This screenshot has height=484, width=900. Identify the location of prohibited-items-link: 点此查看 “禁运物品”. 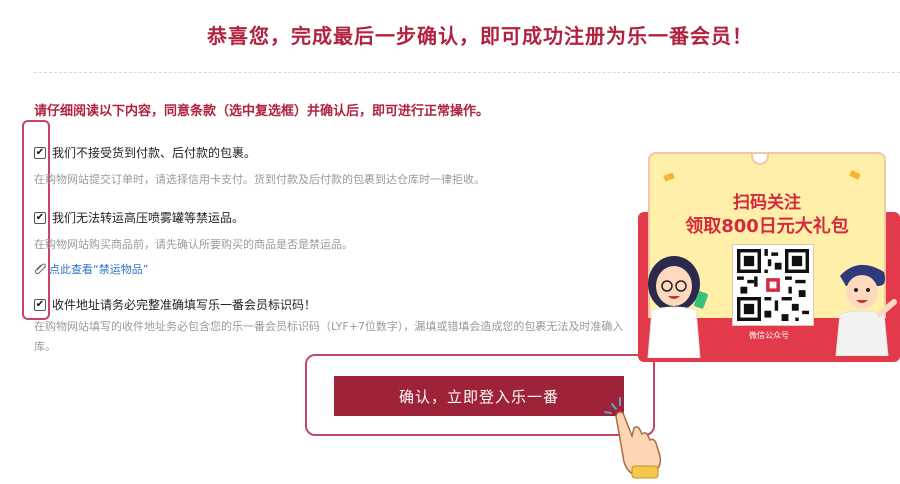
(193, 269).